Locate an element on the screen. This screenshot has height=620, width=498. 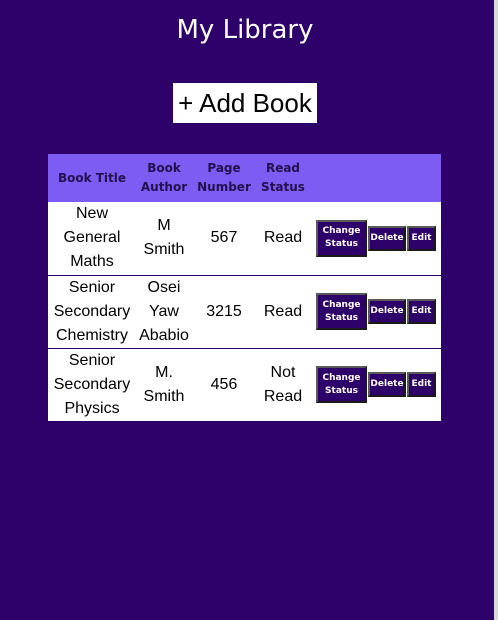
window-edge is located at coordinates (496, 310).